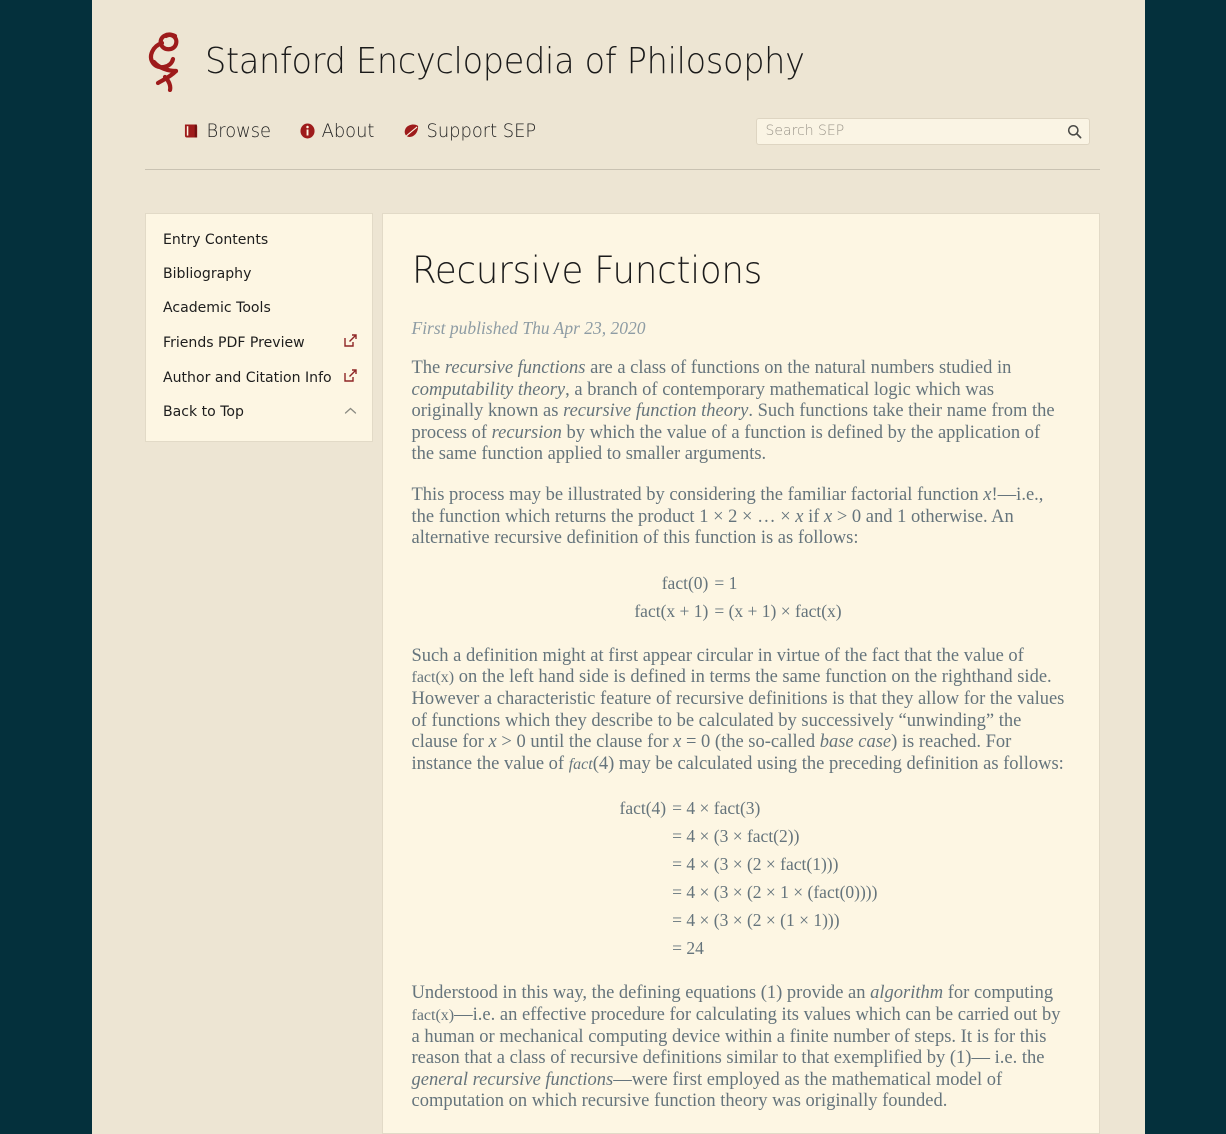 This screenshot has height=1134, width=1226. What do you see at coordinates (643, 808) in the screenshot?
I see `equation-lhs: fact(4)` at bounding box center [643, 808].